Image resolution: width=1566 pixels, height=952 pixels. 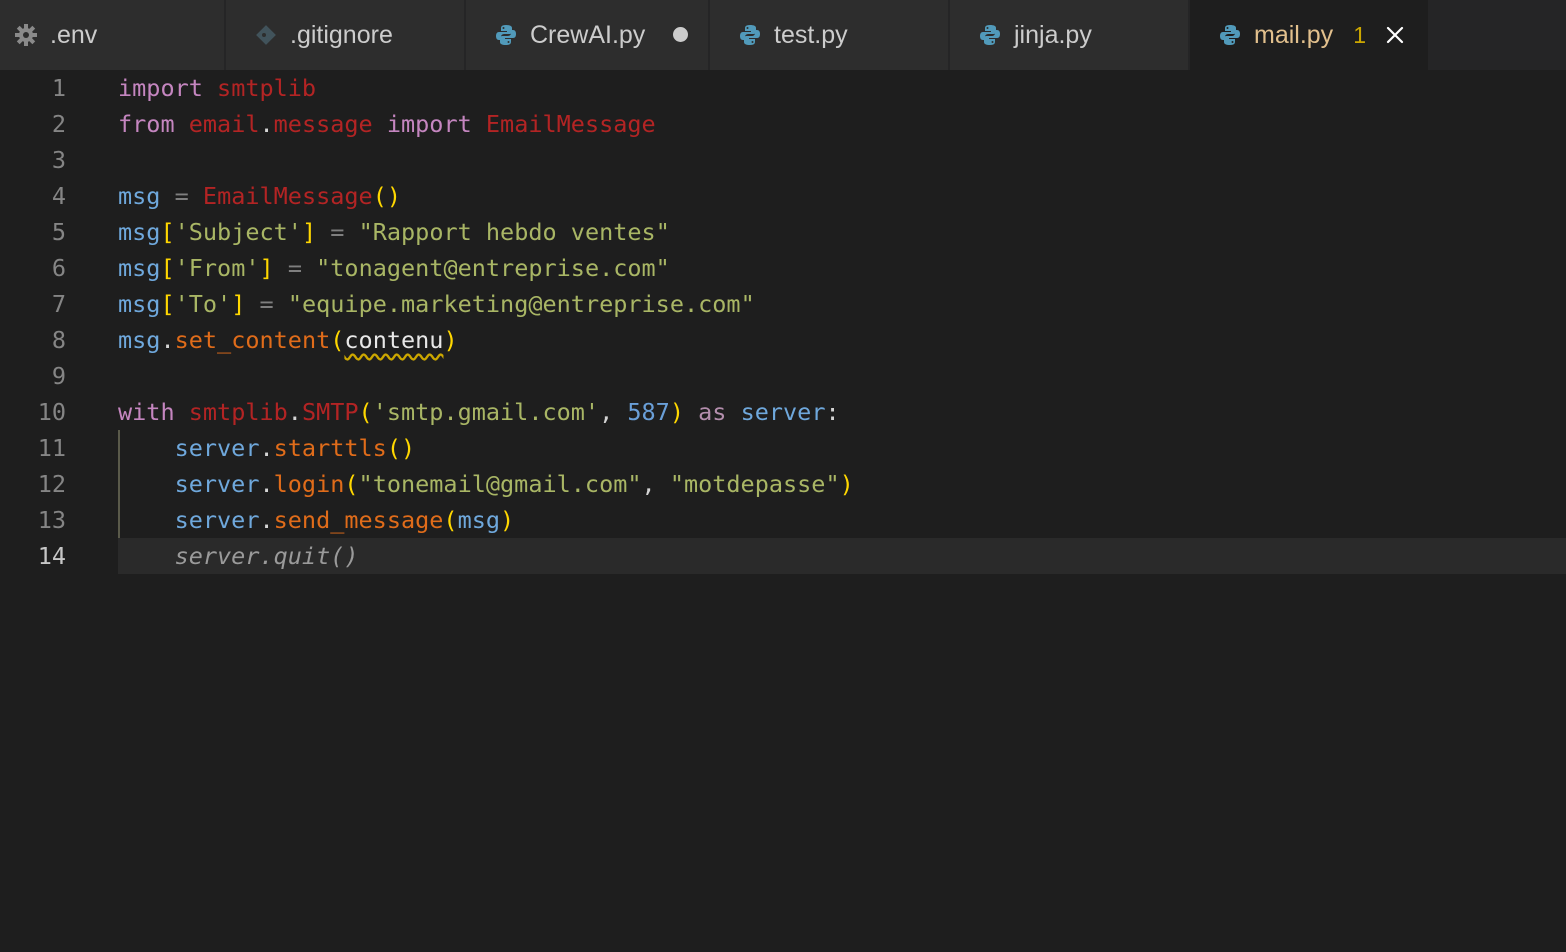 I want to click on tab-mail: mail.py 1, so click(x=1310, y=35).